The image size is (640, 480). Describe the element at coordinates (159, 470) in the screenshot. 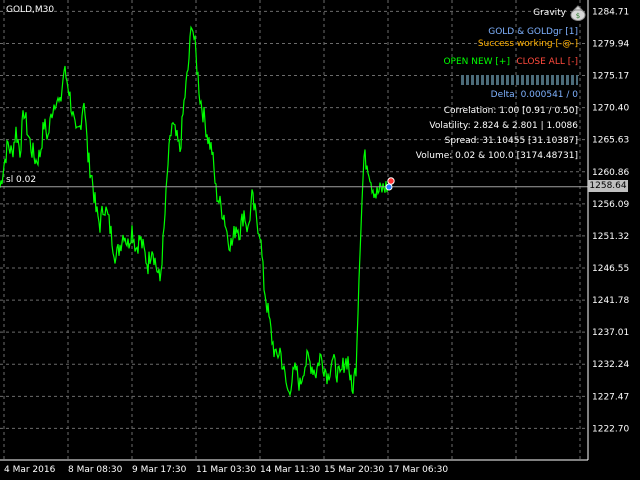

I see `x-tick-label: 9 Mar 17:30` at that location.